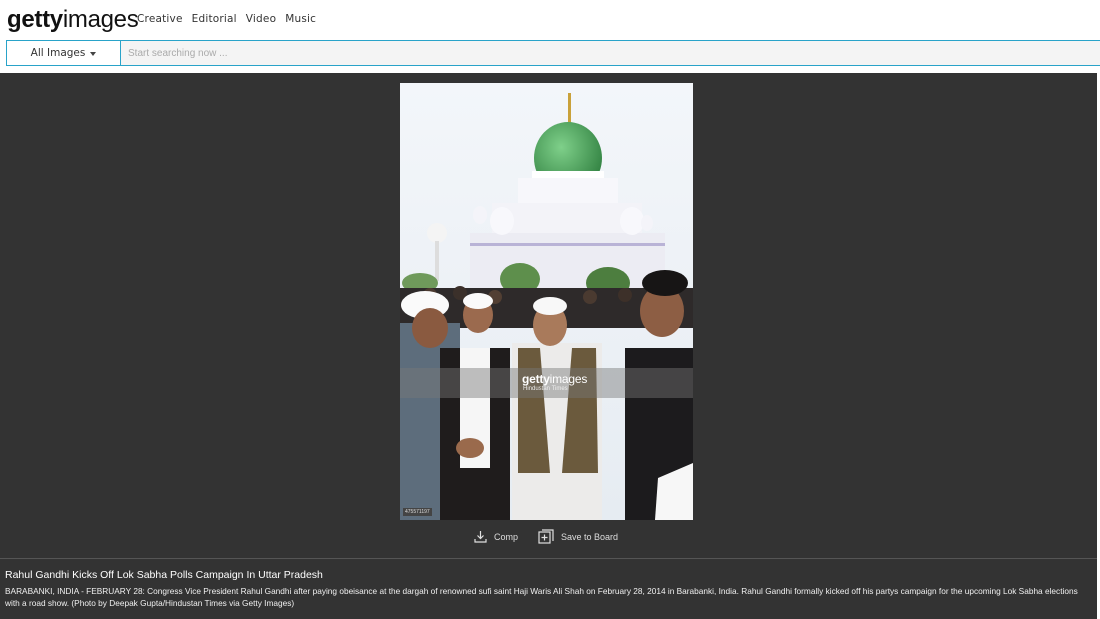  What do you see at coordinates (480, 537) in the screenshot?
I see `download-icon` at bounding box center [480, 537].